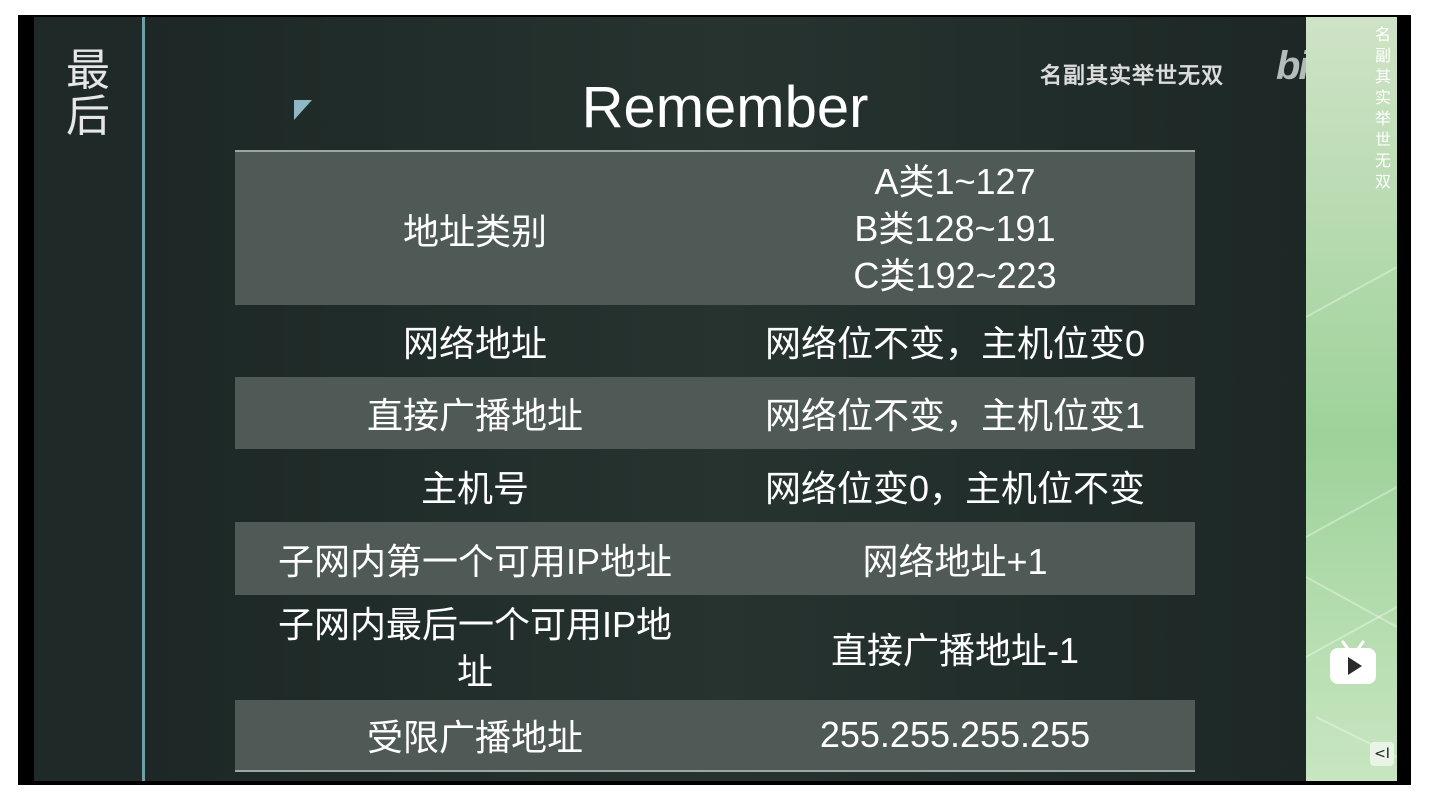 This screenshot has height=797, width=1429. Describe the element at coordinates (474, 488) in the screenshot. I see `row-label: 主机号` at that location.